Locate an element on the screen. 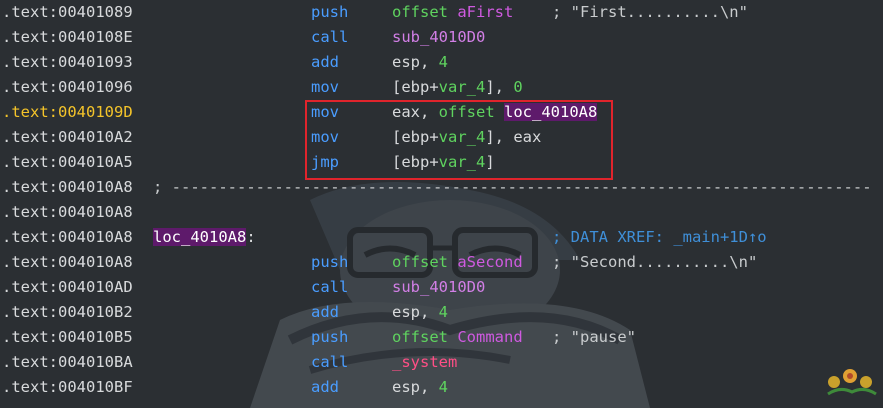 The width and height of the screenshot is (883, 408). code-label-name: loc_4010A8 is located at coordinates (200, 237).